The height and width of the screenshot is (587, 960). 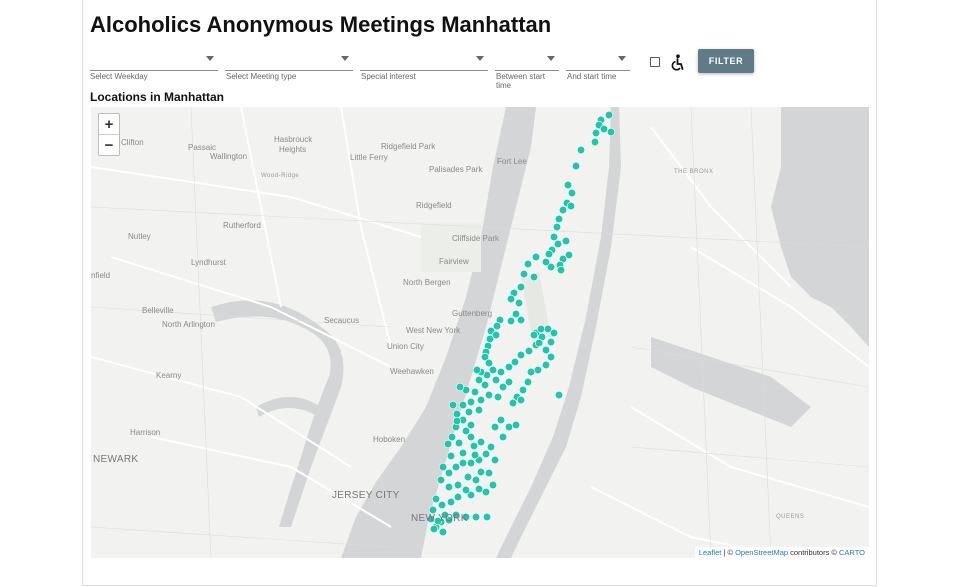 What do you see at coordinates (598, 60) in the screenshot?
I see `start-time-to-select` at bounding box center [598, 60].